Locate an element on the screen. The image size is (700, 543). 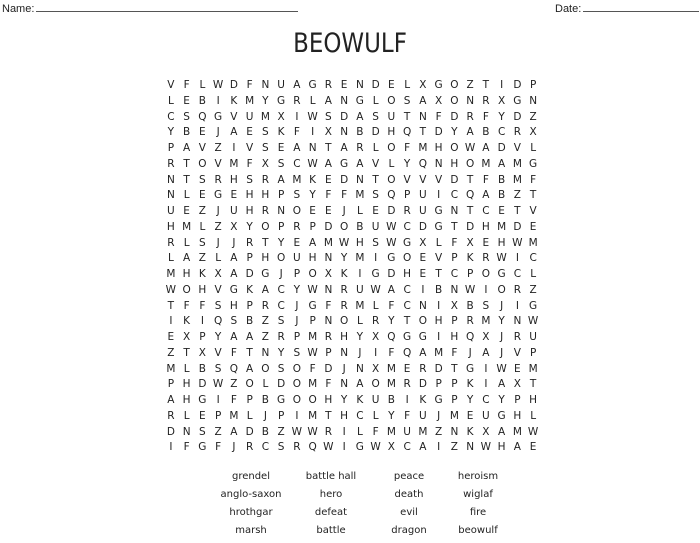
grid-letter: J is located at coordinates (234, 244).